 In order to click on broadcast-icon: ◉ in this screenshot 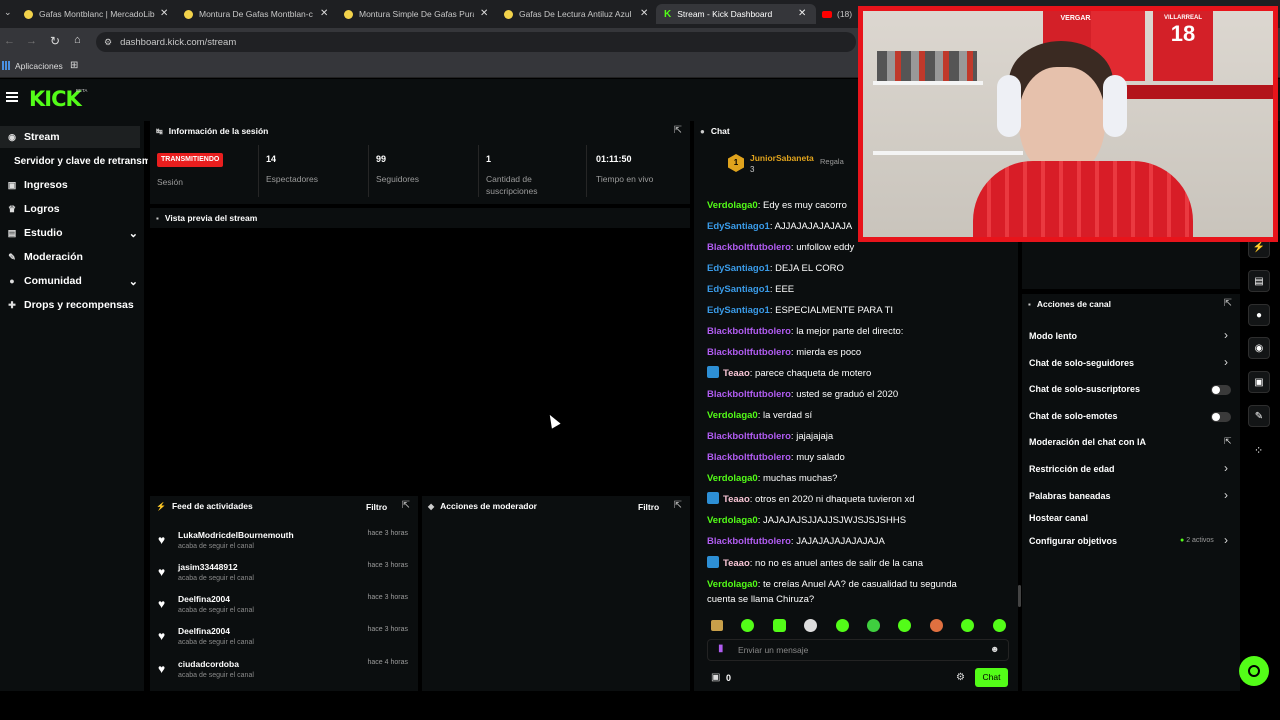, I will do `click(1259, 348)`.